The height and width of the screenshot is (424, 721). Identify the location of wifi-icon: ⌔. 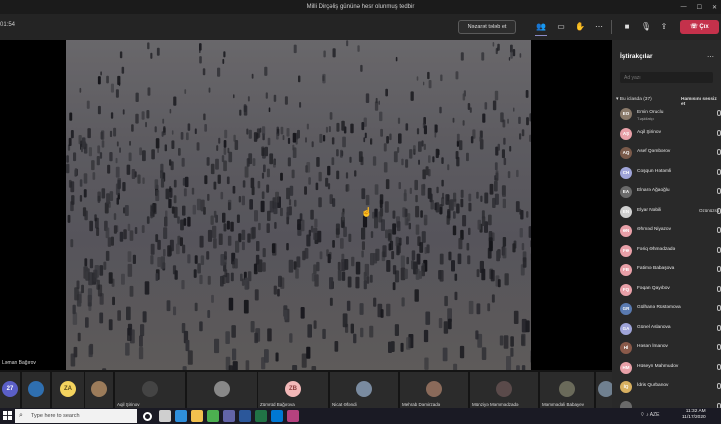
(642, 415).